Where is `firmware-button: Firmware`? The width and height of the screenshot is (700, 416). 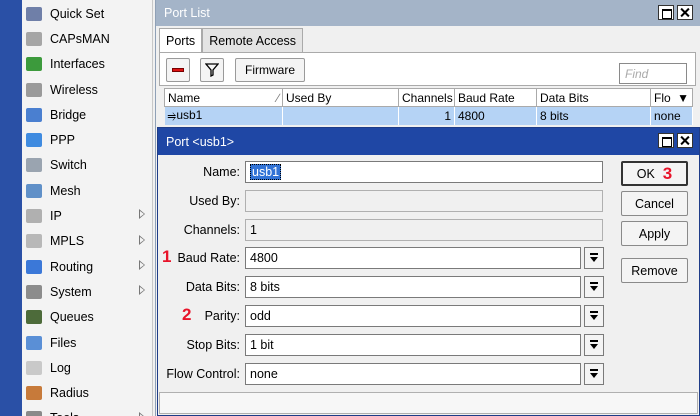
firmware-button: Firmware is located at coordinates (270, 70).